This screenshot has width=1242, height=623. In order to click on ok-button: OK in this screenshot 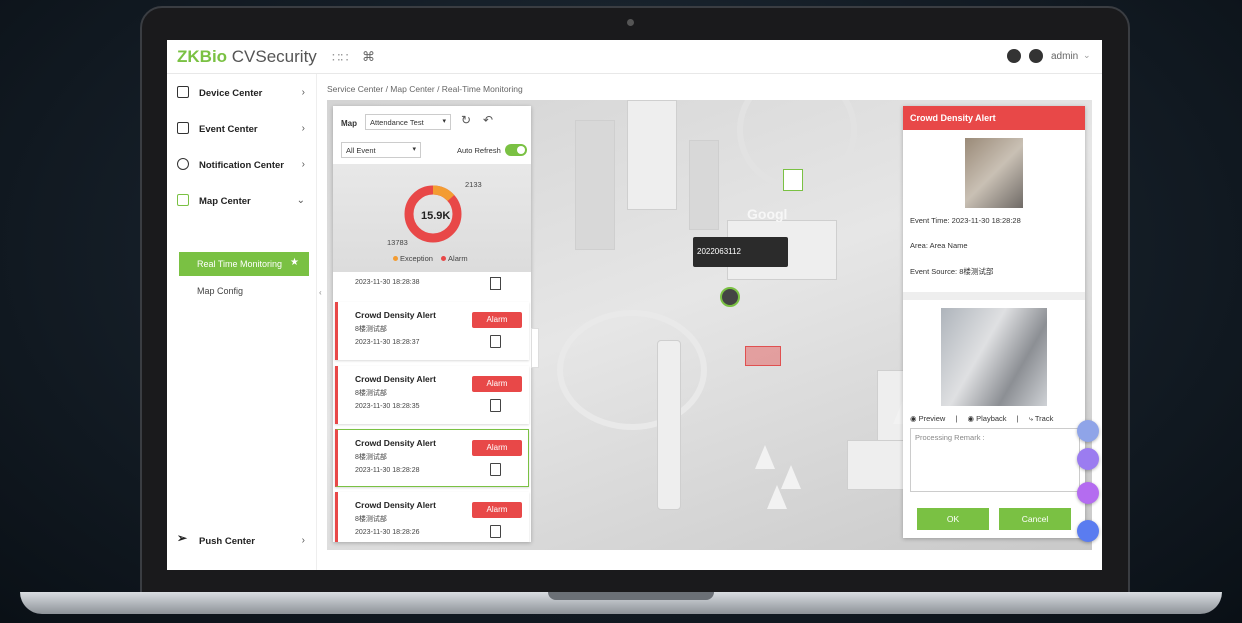, I will do `click(953, 519)`.